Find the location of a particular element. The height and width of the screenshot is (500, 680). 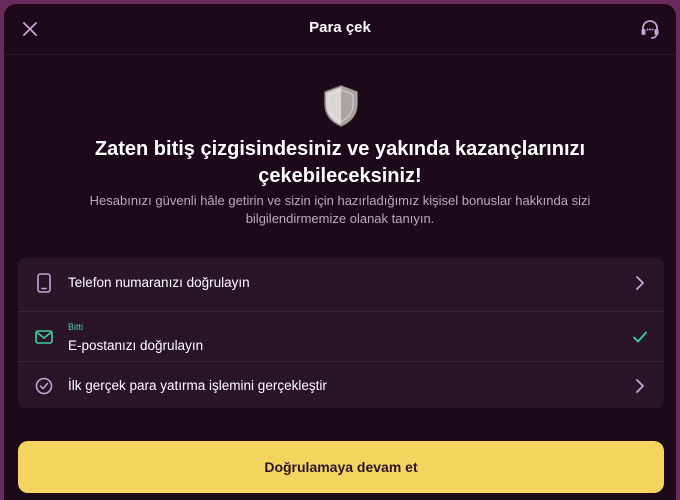

mail-icon is located at coordinates (44, 337).